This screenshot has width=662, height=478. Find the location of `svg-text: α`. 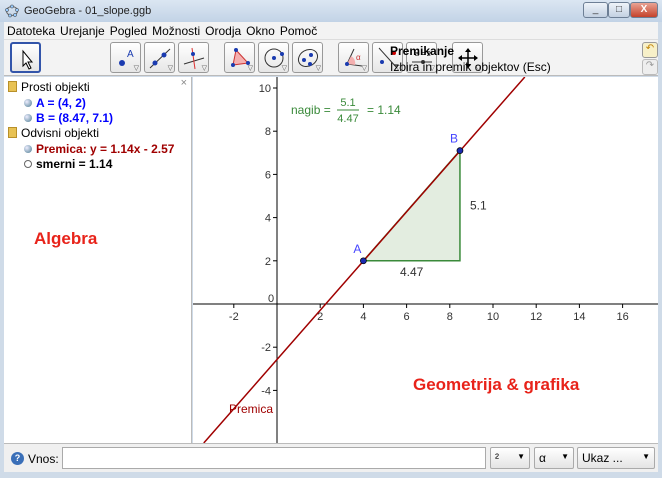

svg-text: α is located at coordinates (358, 57).